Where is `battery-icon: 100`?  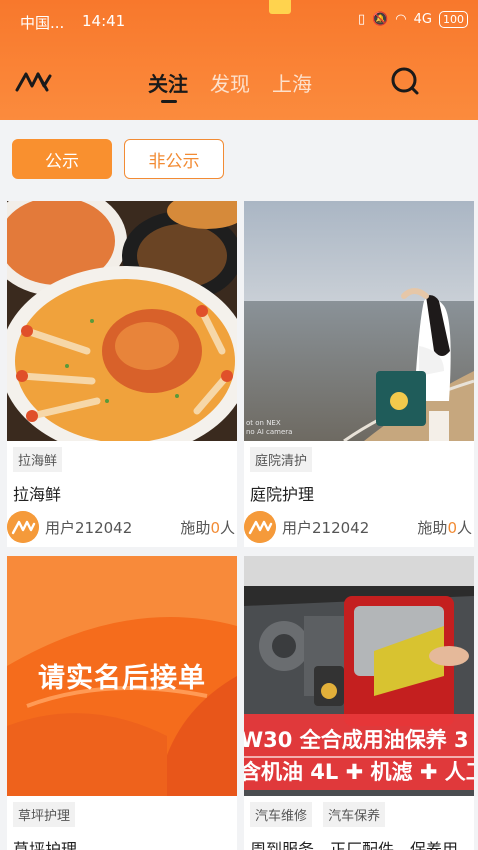 battery-icon: 100 is located at coordinates (453, 19).